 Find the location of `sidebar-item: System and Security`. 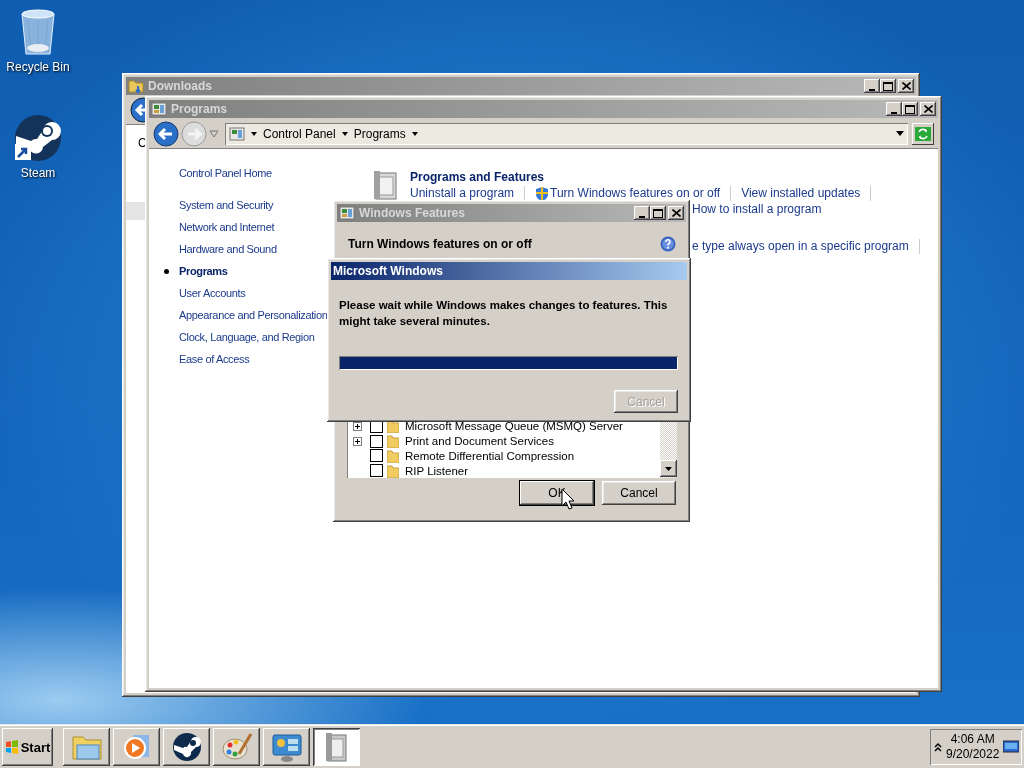

sidebar-item: System and Security is located at coordinates (226, 205).